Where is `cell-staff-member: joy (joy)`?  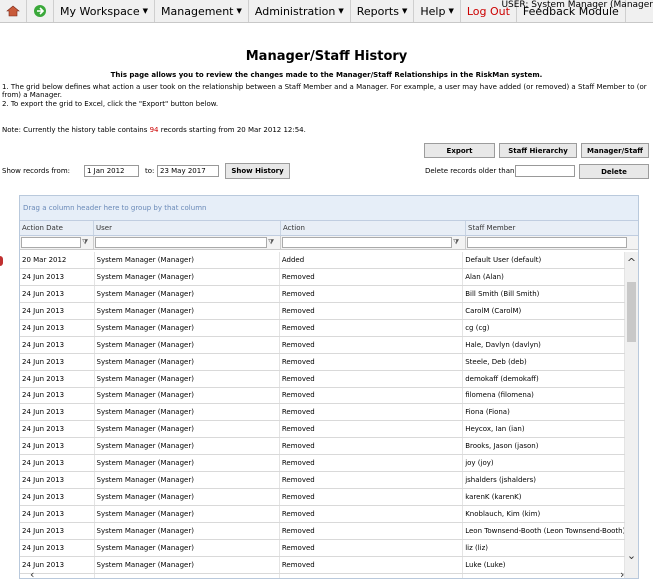
cell-staff-member: joy (joy) is located at coordinates (544, 463).